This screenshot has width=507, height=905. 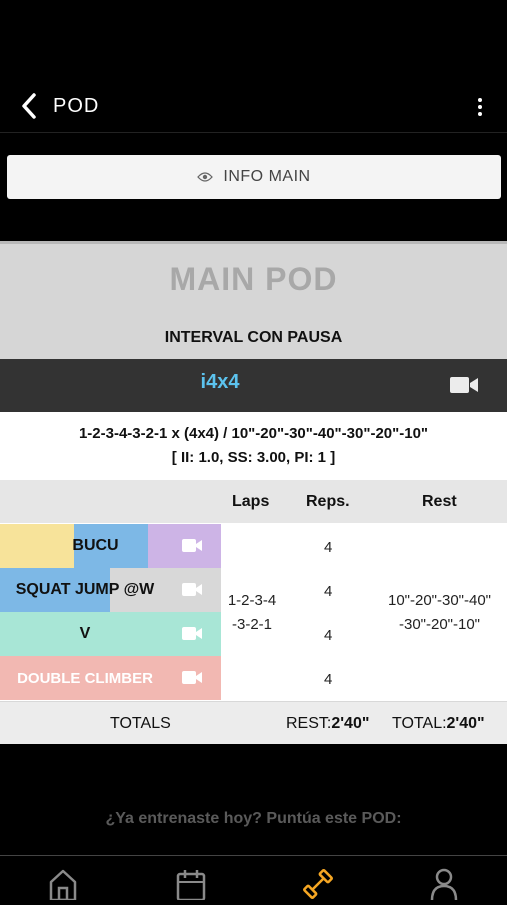 I want to click on laps-header: Laps, so click(x=251, y=501).